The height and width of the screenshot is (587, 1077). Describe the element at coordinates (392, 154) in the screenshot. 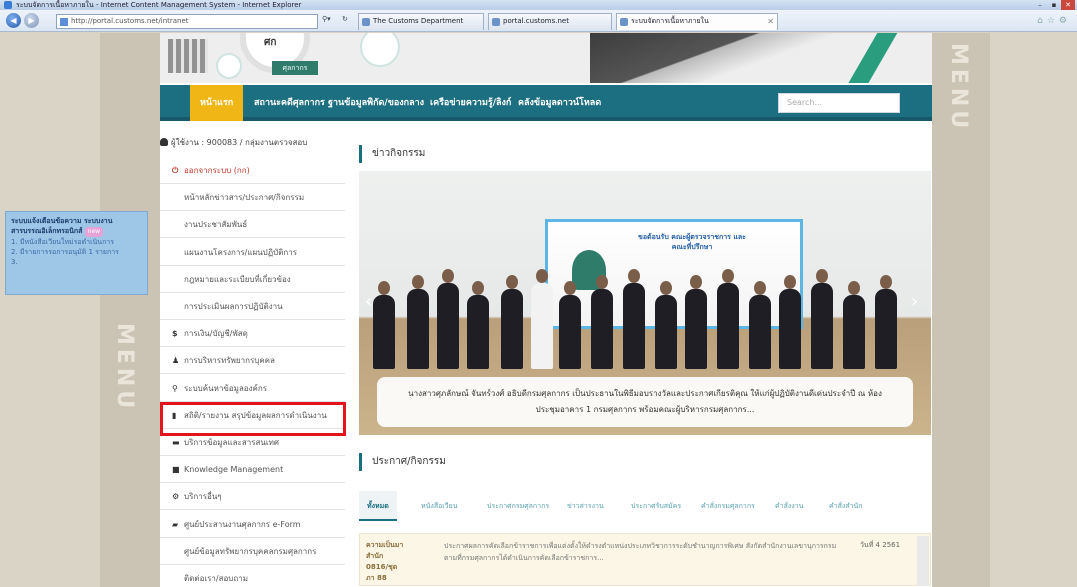

I see `news-section-title: ข่าวกิจกรรม` at that location.